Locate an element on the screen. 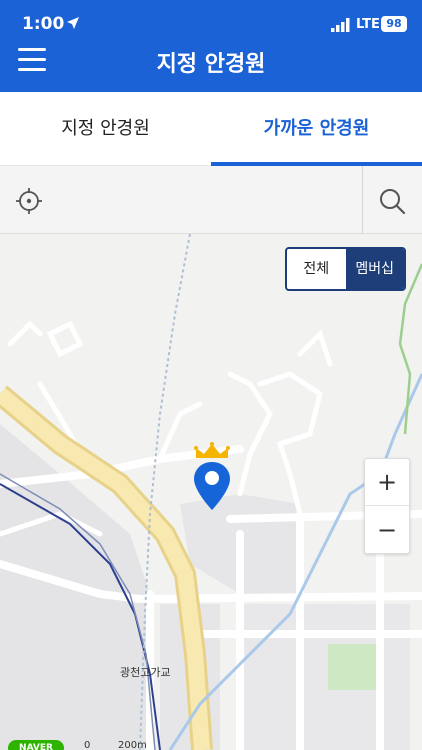 The height and width of the screenshot is (750, 422). scale-end-label: 200m is located at coordinates (132, 745).